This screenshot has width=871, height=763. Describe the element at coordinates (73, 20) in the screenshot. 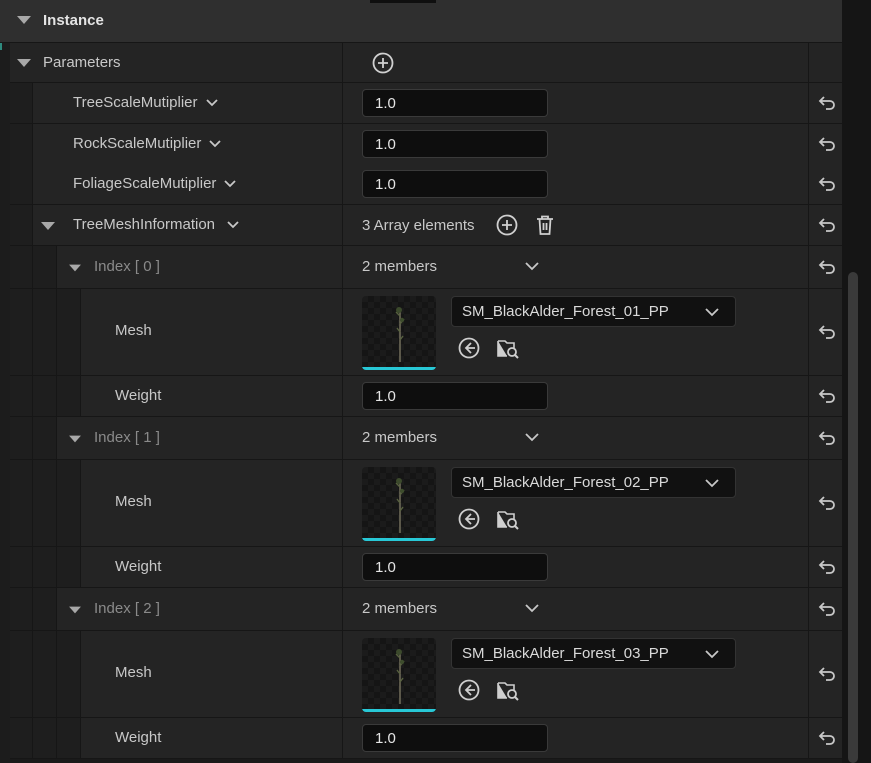

I see `category-title: Instance` at that location.